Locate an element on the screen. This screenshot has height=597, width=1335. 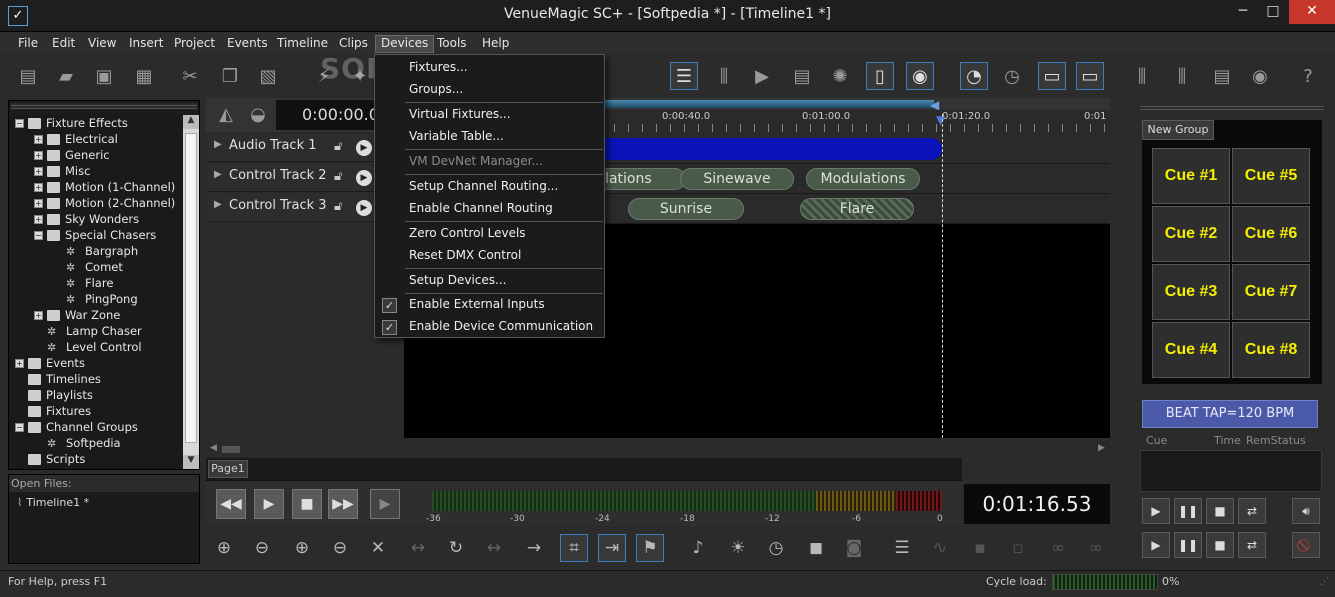
hscroll-thumb is located at coordinates (231, 449).